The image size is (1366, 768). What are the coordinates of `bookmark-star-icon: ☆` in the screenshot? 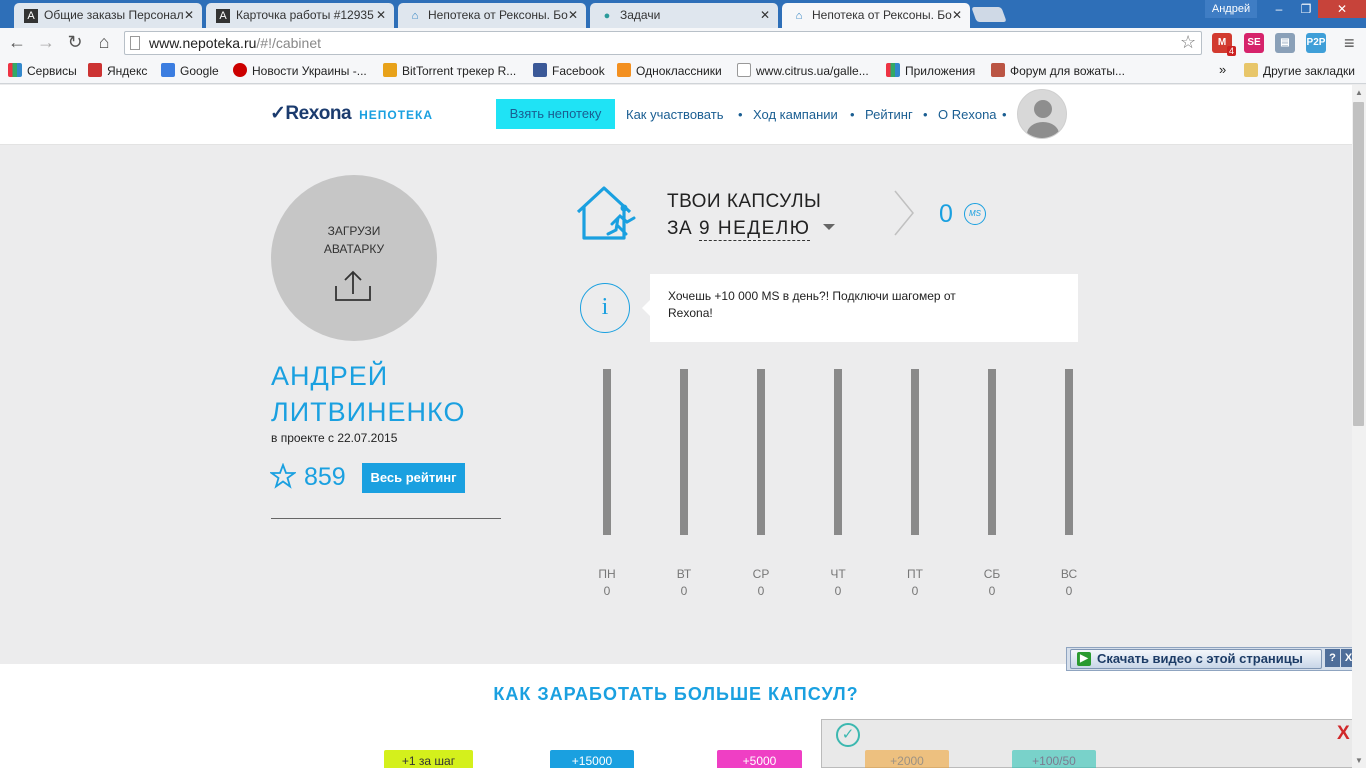 It's located at (1188, 42).